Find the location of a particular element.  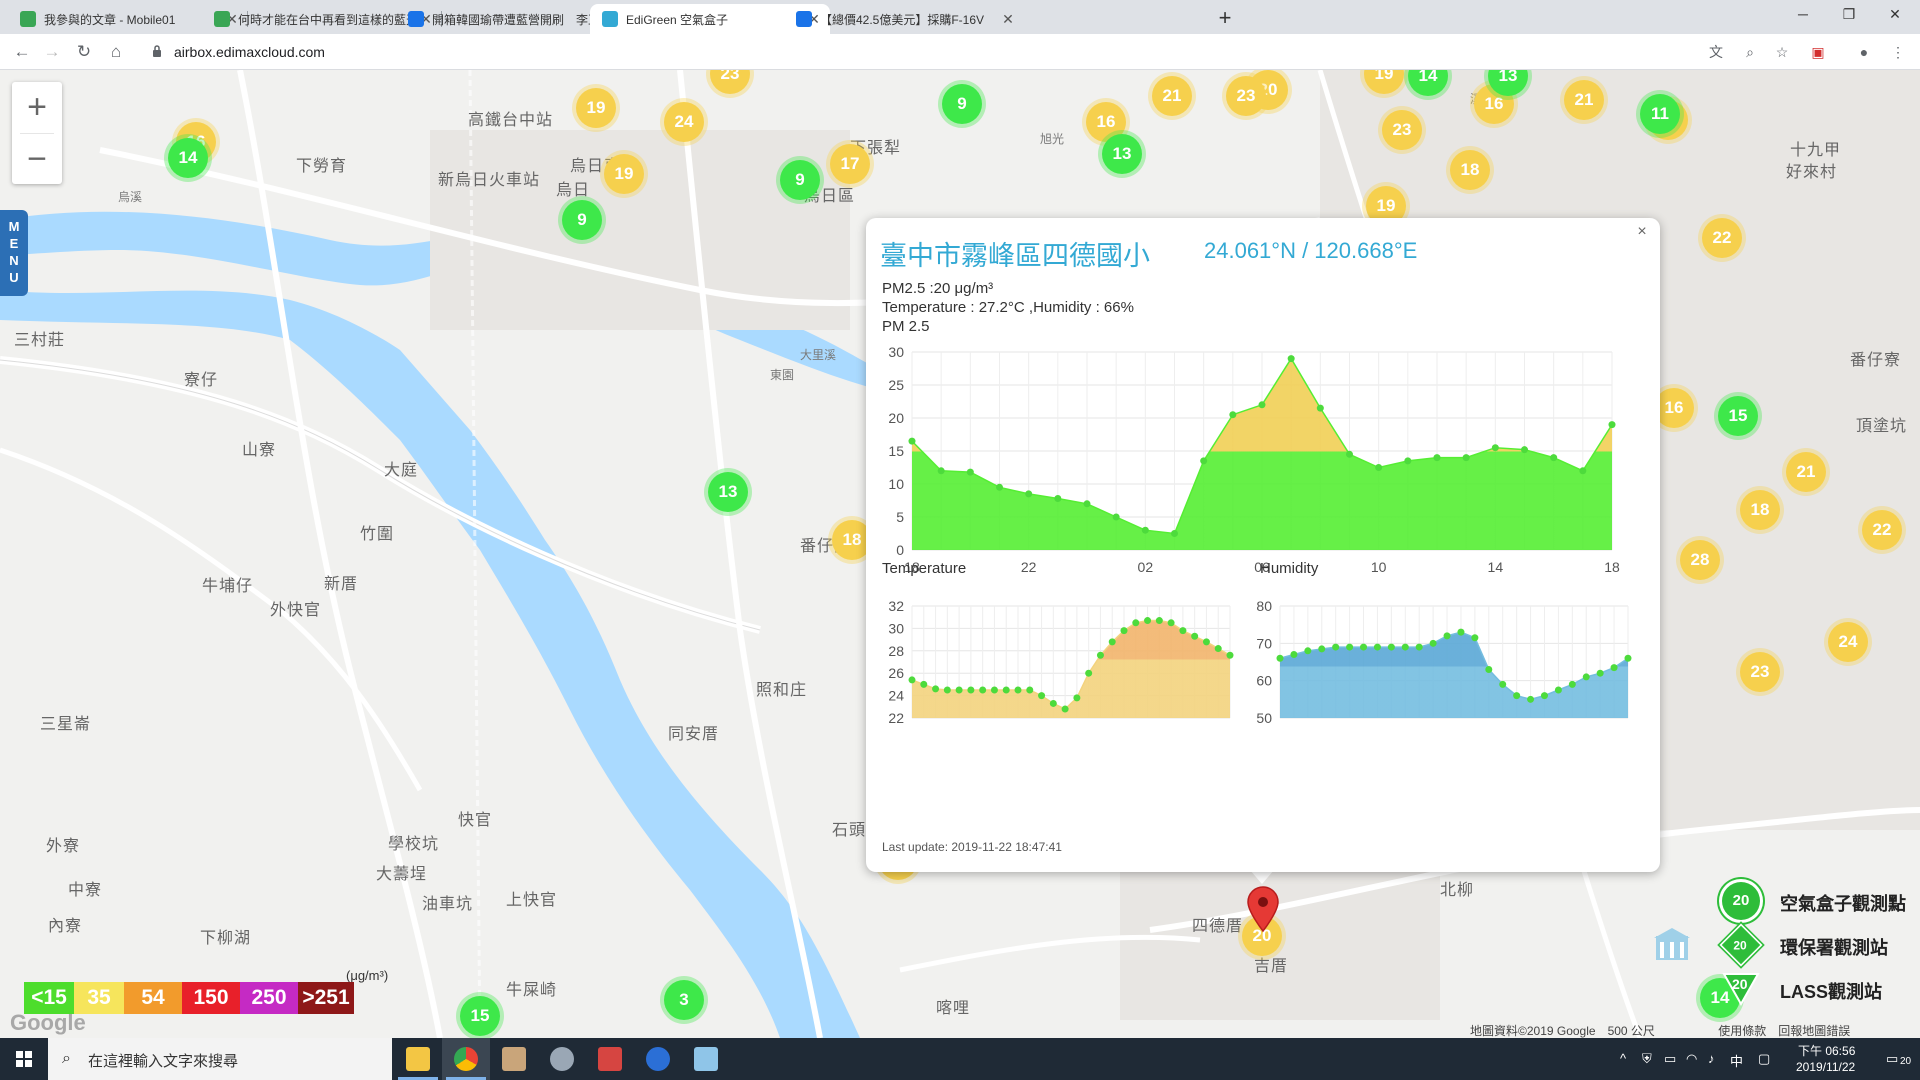

clock-date: 2019/11/22 is located at coordinates (1825, 1067).